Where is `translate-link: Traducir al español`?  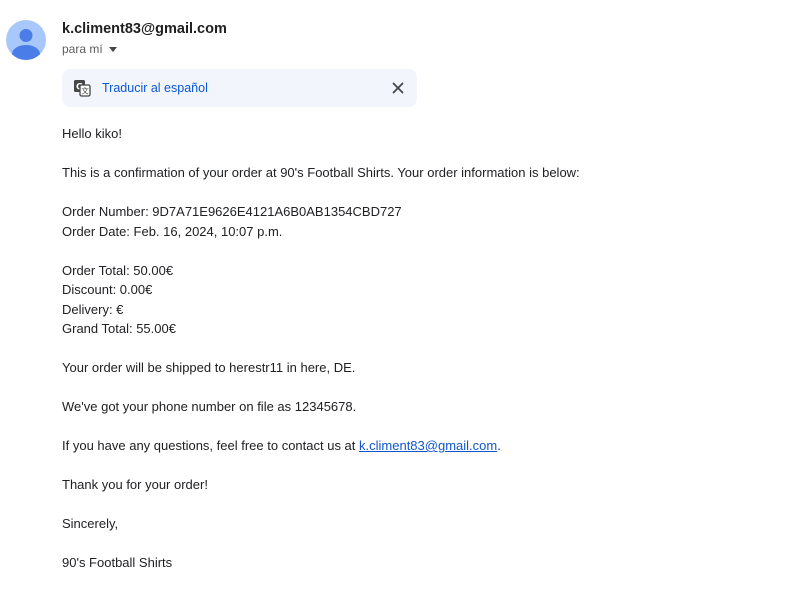 translate-link: Traducir al español is located at coordinates (155, 88).